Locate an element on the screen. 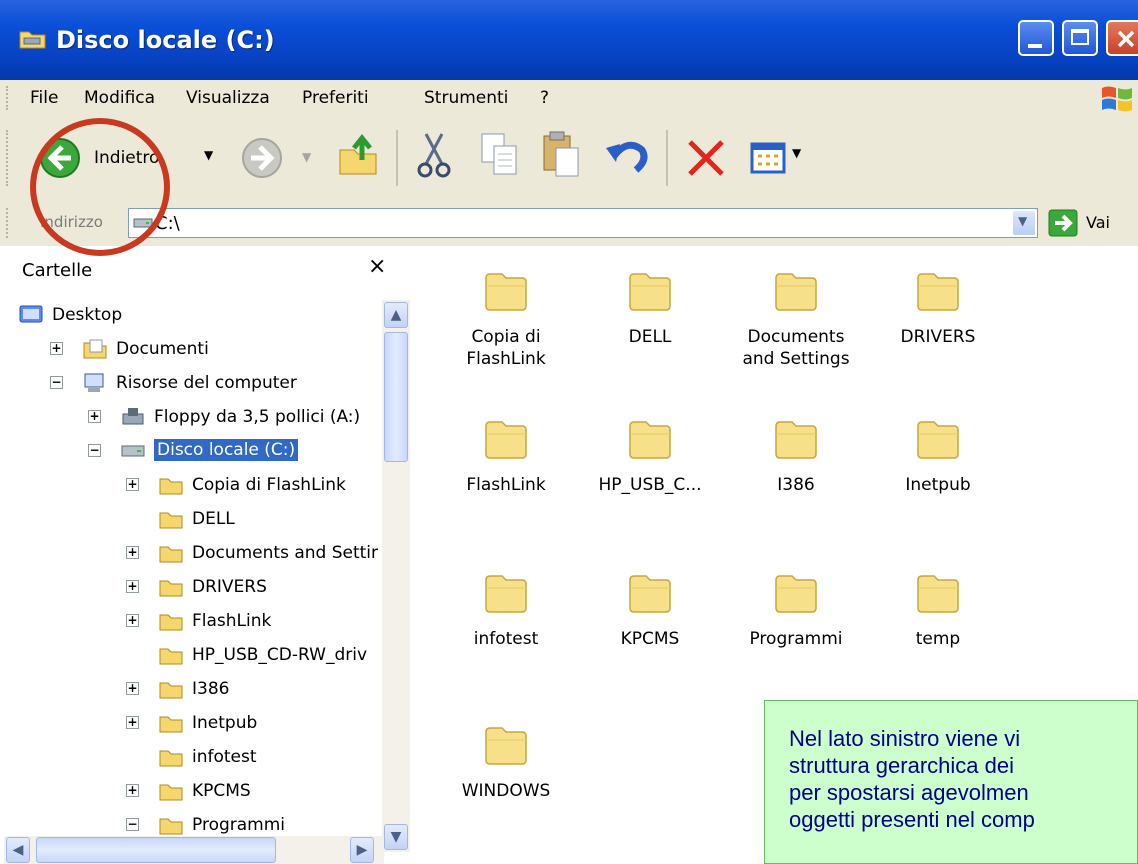 This screenshot has width=1138, height=864. tree-item: + Documents and Settir is located at coordinates (190, 553).